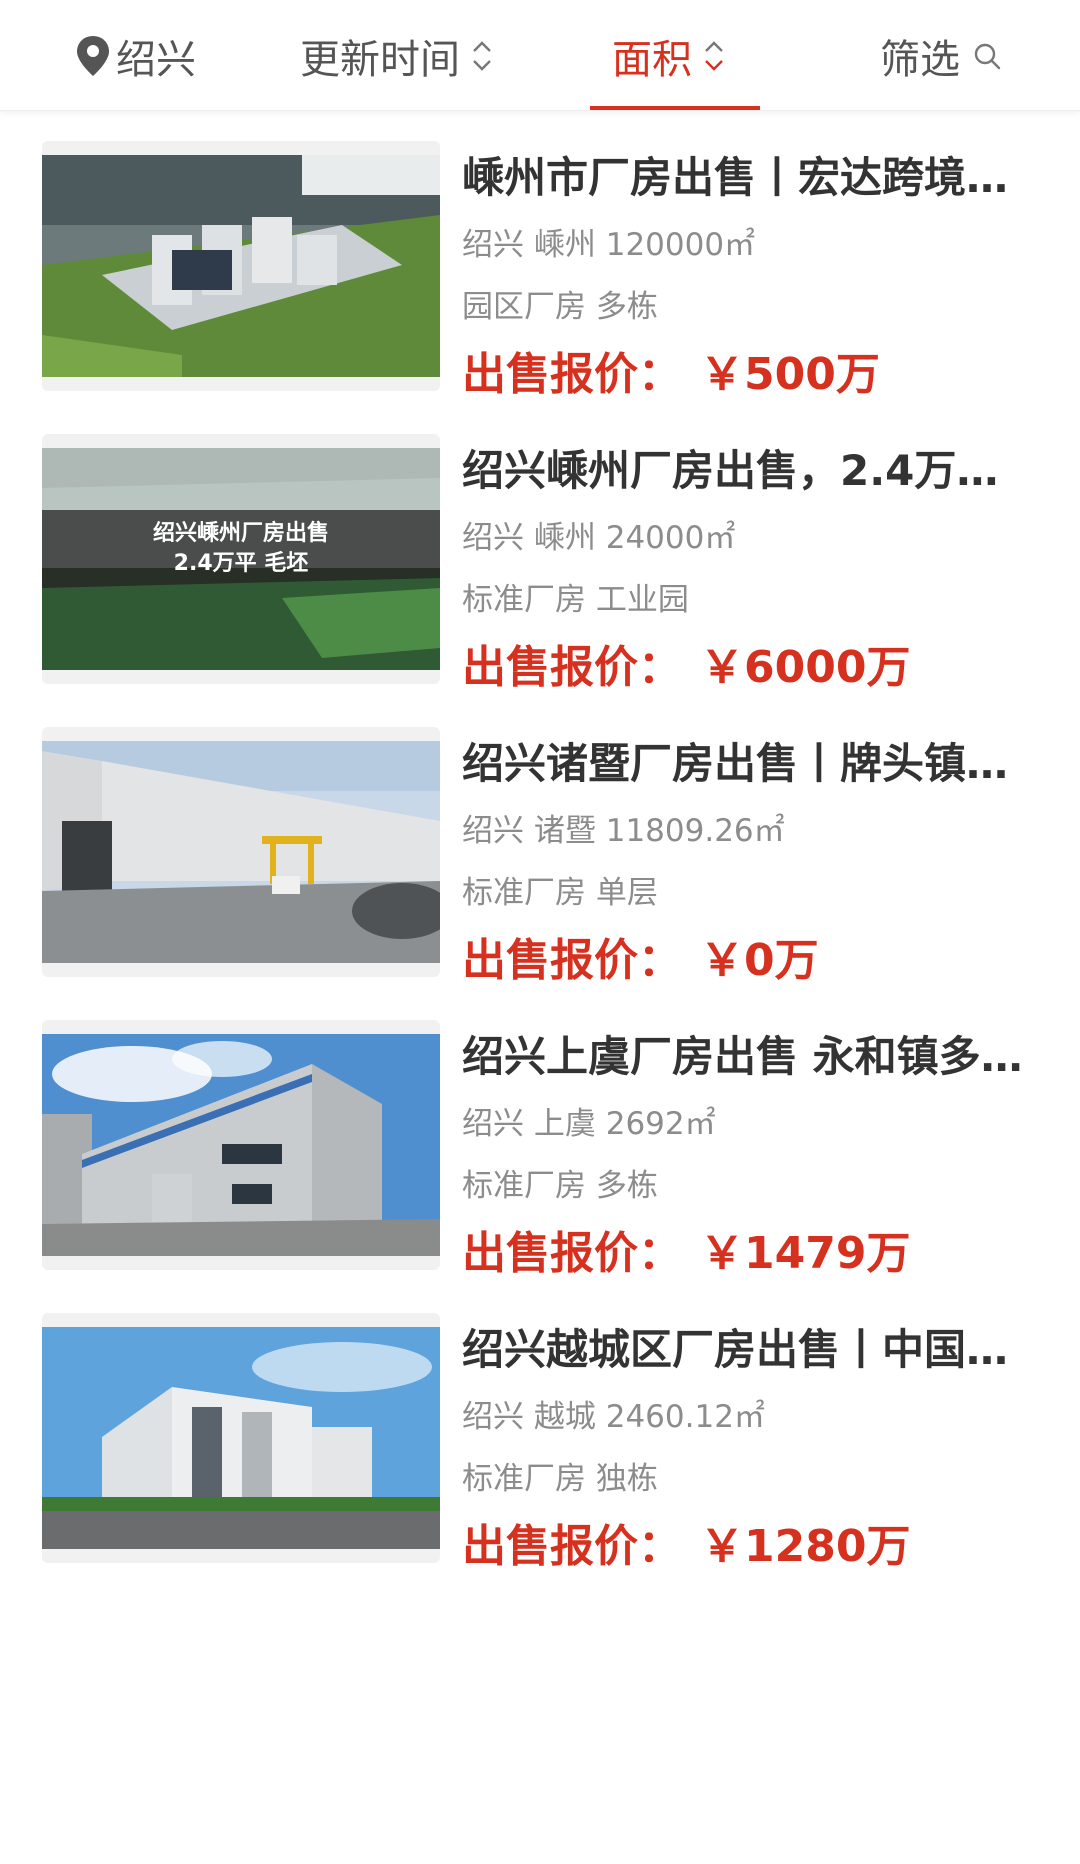 Image resolution: width=1080 pixels, height=1864 pixels. What do you see at coordinates (560, 1479) in the screenshot?
I see `listing-tags: 标准厂房 独栋` at bounding box center [560, 1479].